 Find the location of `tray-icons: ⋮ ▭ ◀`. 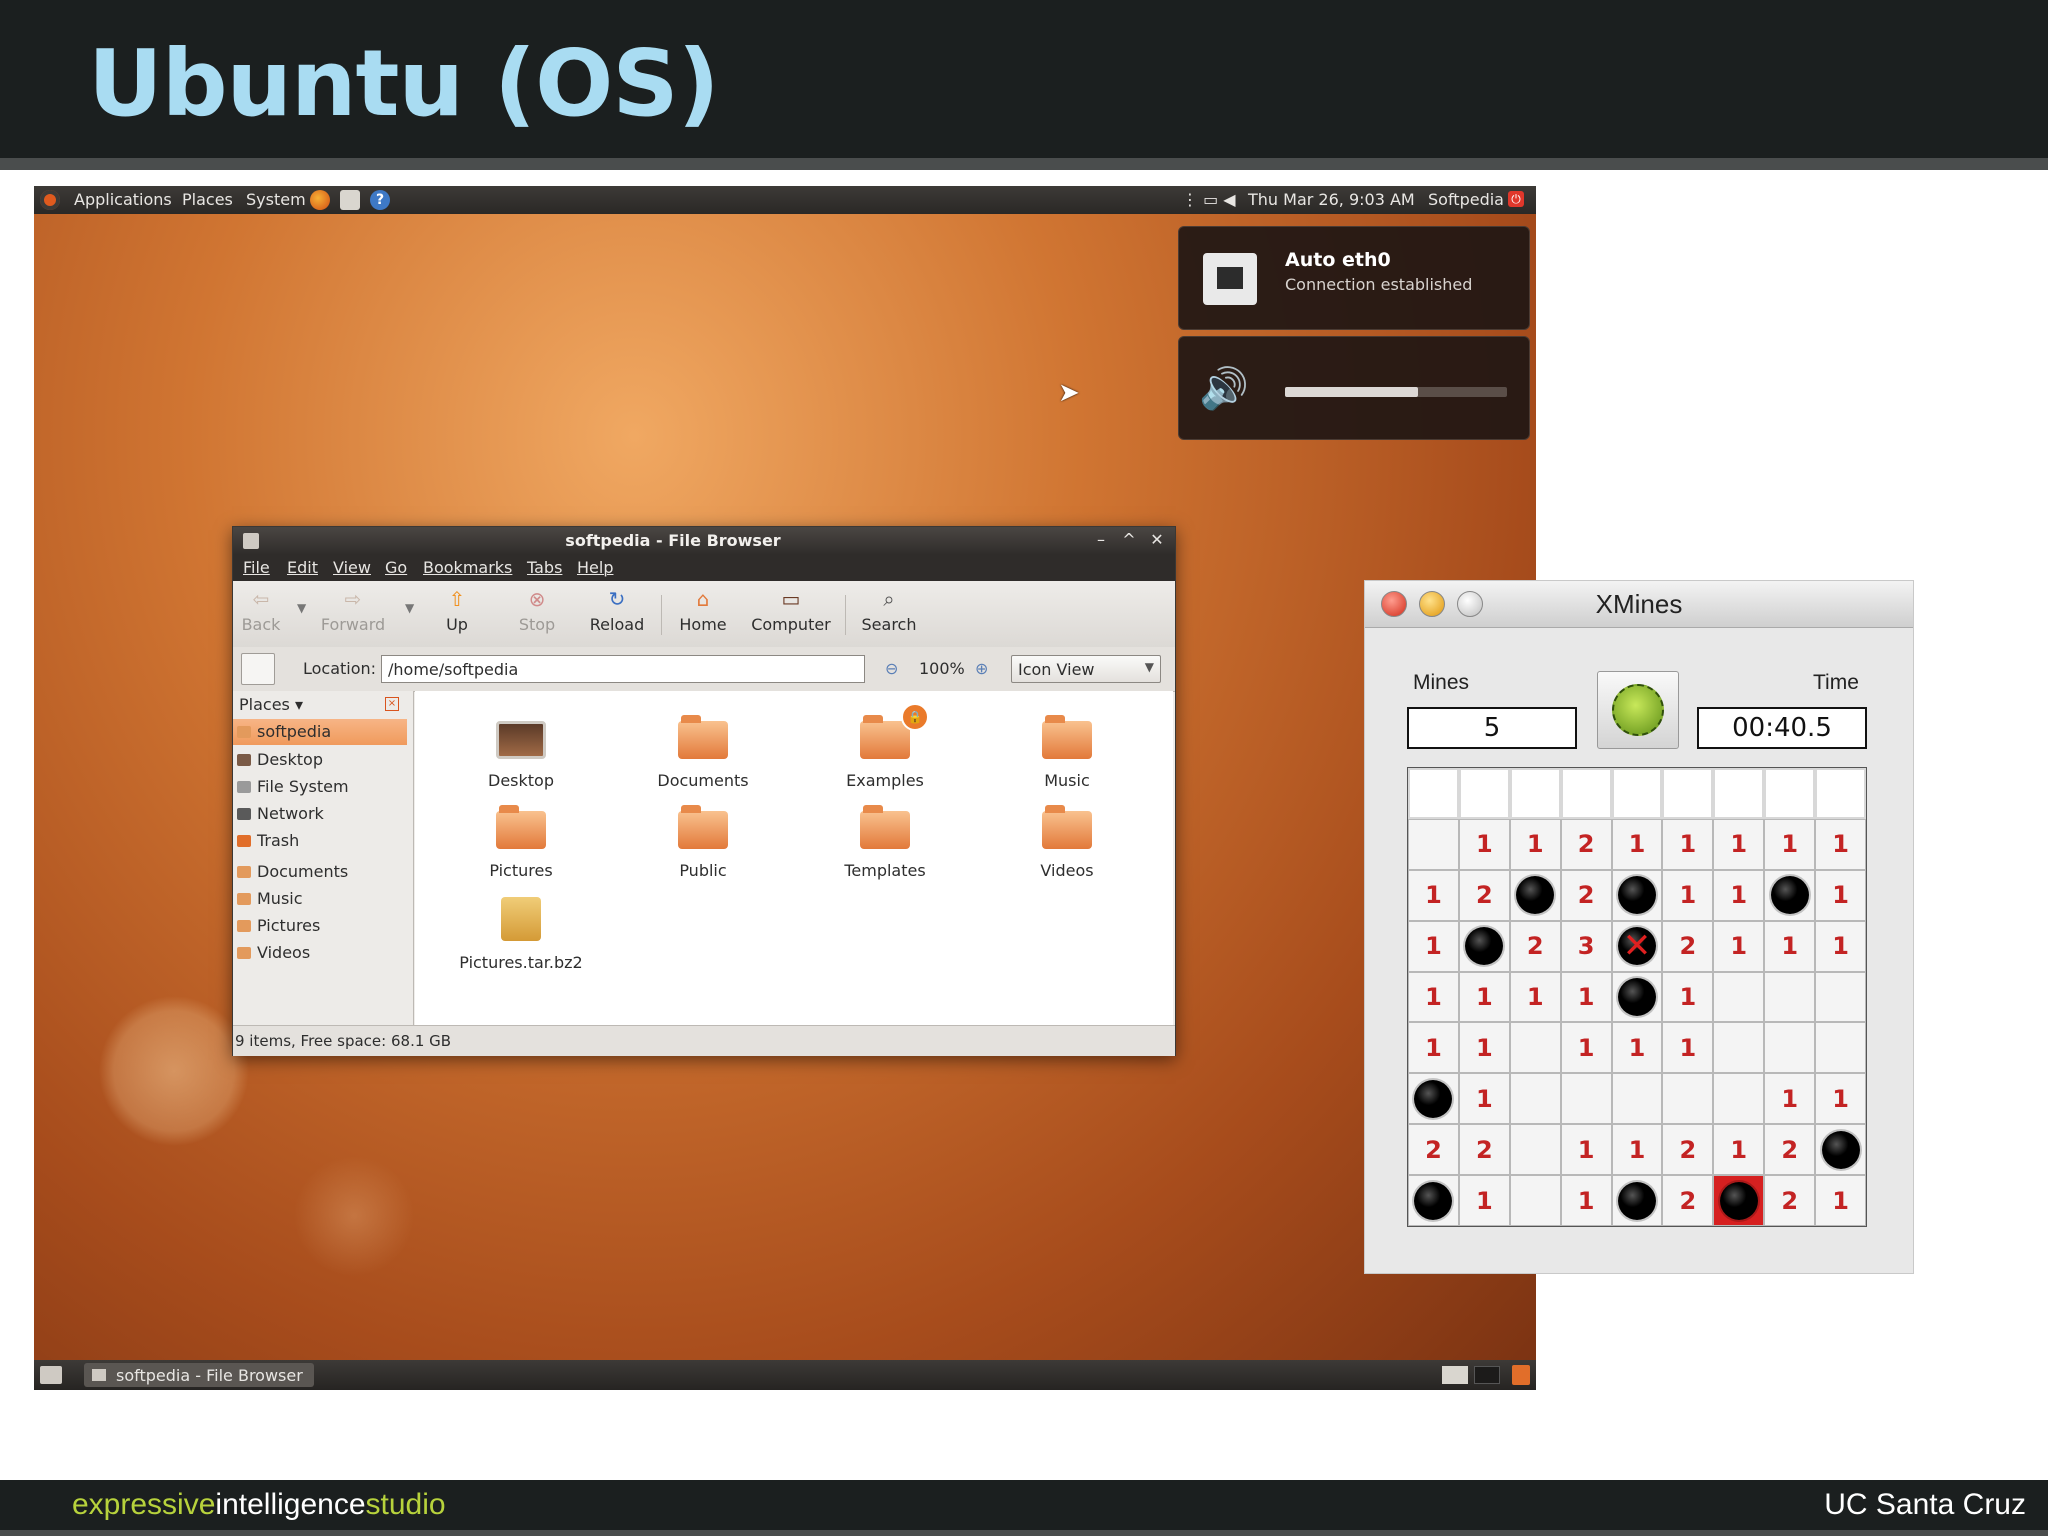

tray-icons: ⋮ ▭ ◀ is located at coordinates (1209, 199).